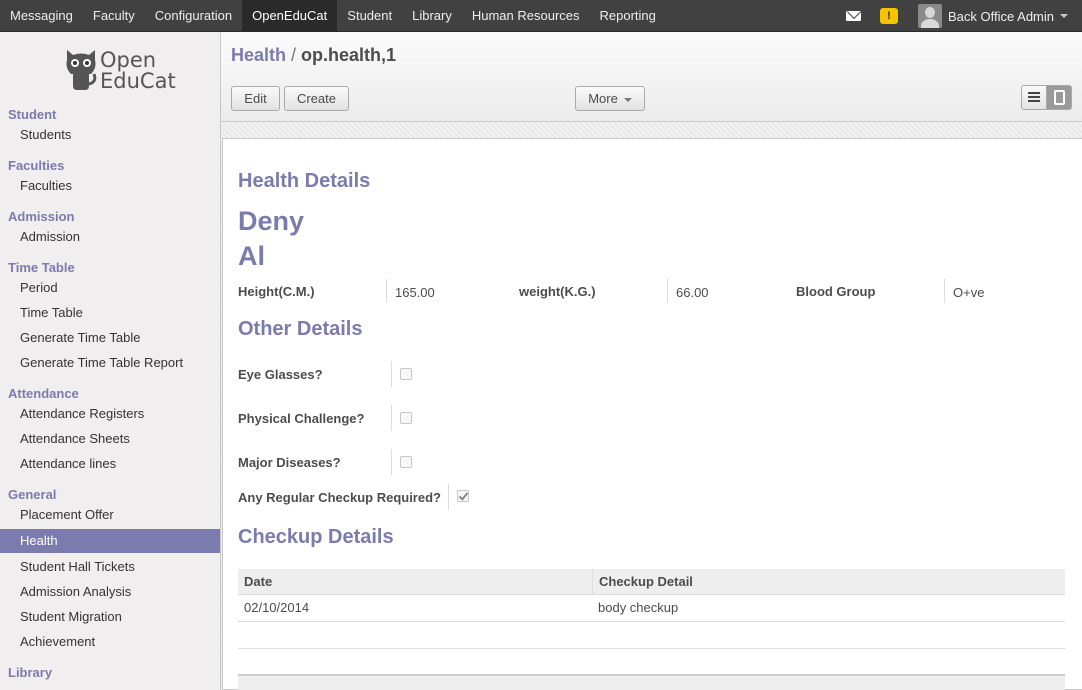 This screenshot has width=1082, height=690. What do you see at coordinates (276, 291) in the screenshot?
I see `height-label: Height(C.M.)` at bounding box center [276, 291].